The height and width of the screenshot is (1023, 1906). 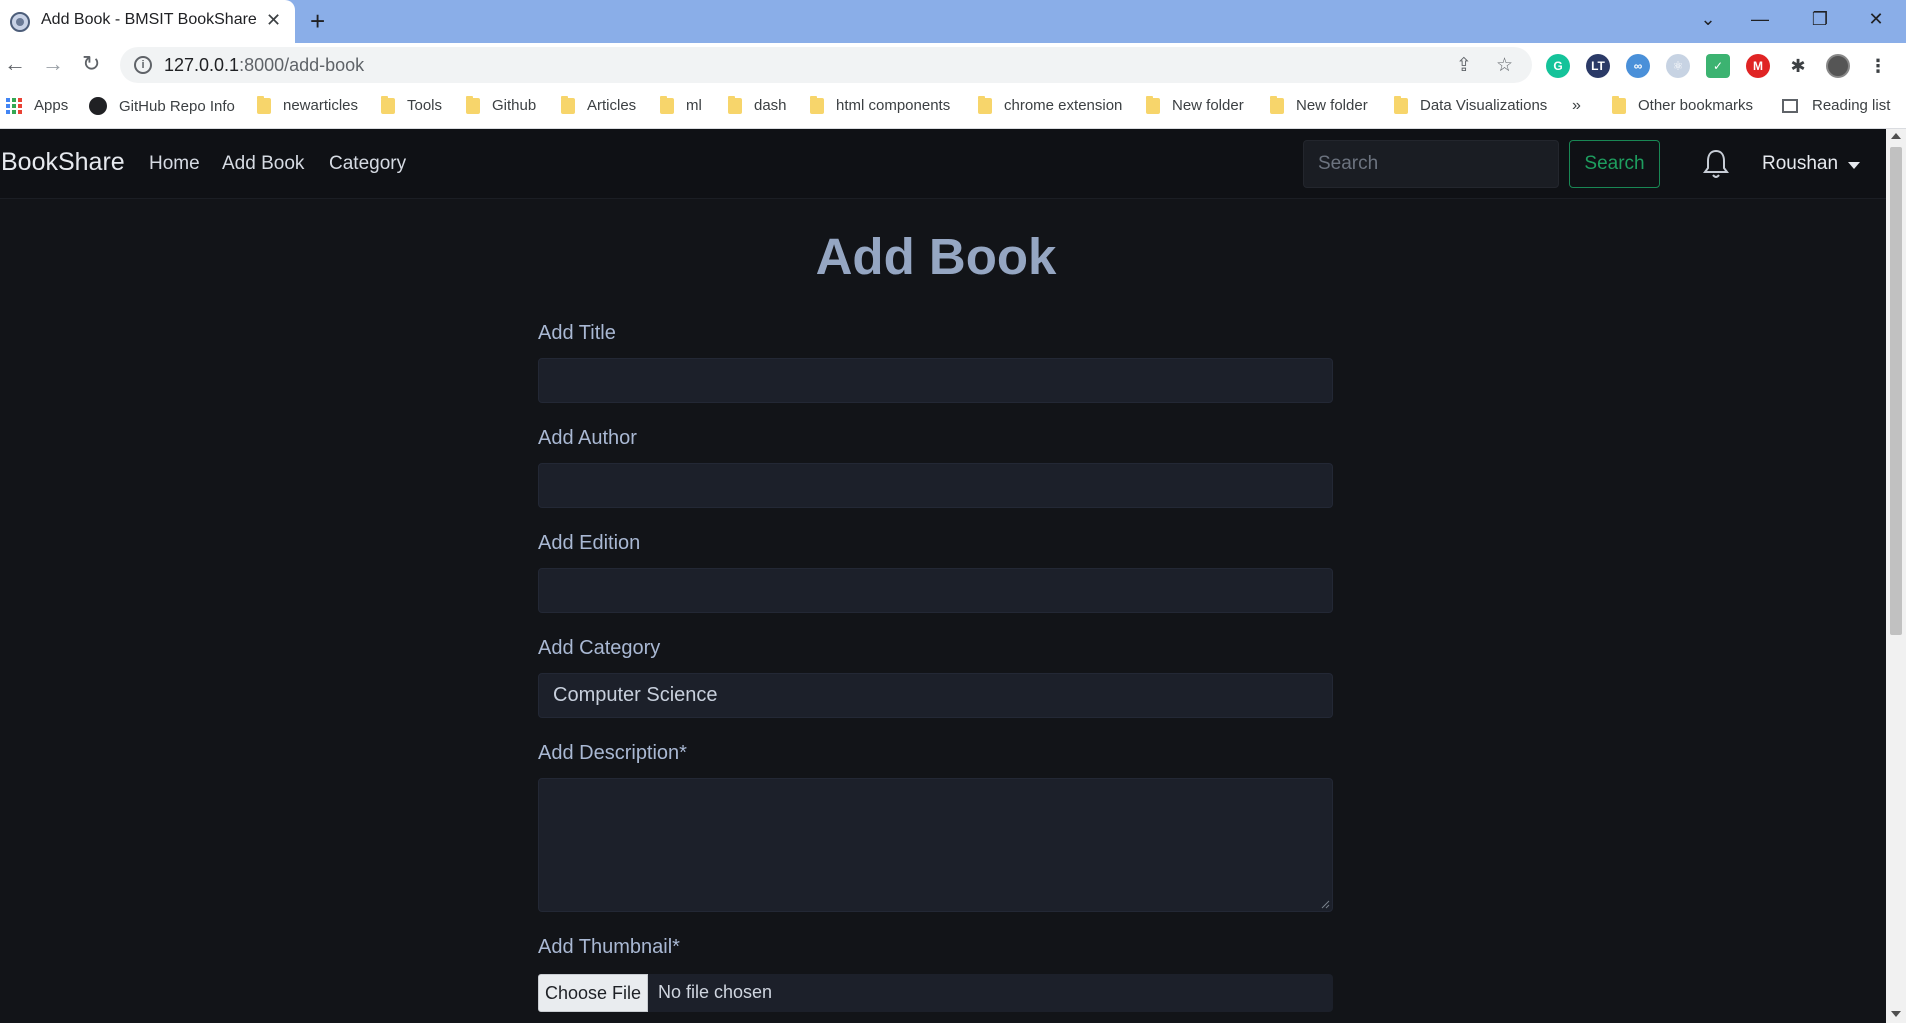 What do you see at coordinates (1678, 66) in the screenshot?
I see `react-devtools-extension-icon: ⚛` at bounding box center [1678, 66].